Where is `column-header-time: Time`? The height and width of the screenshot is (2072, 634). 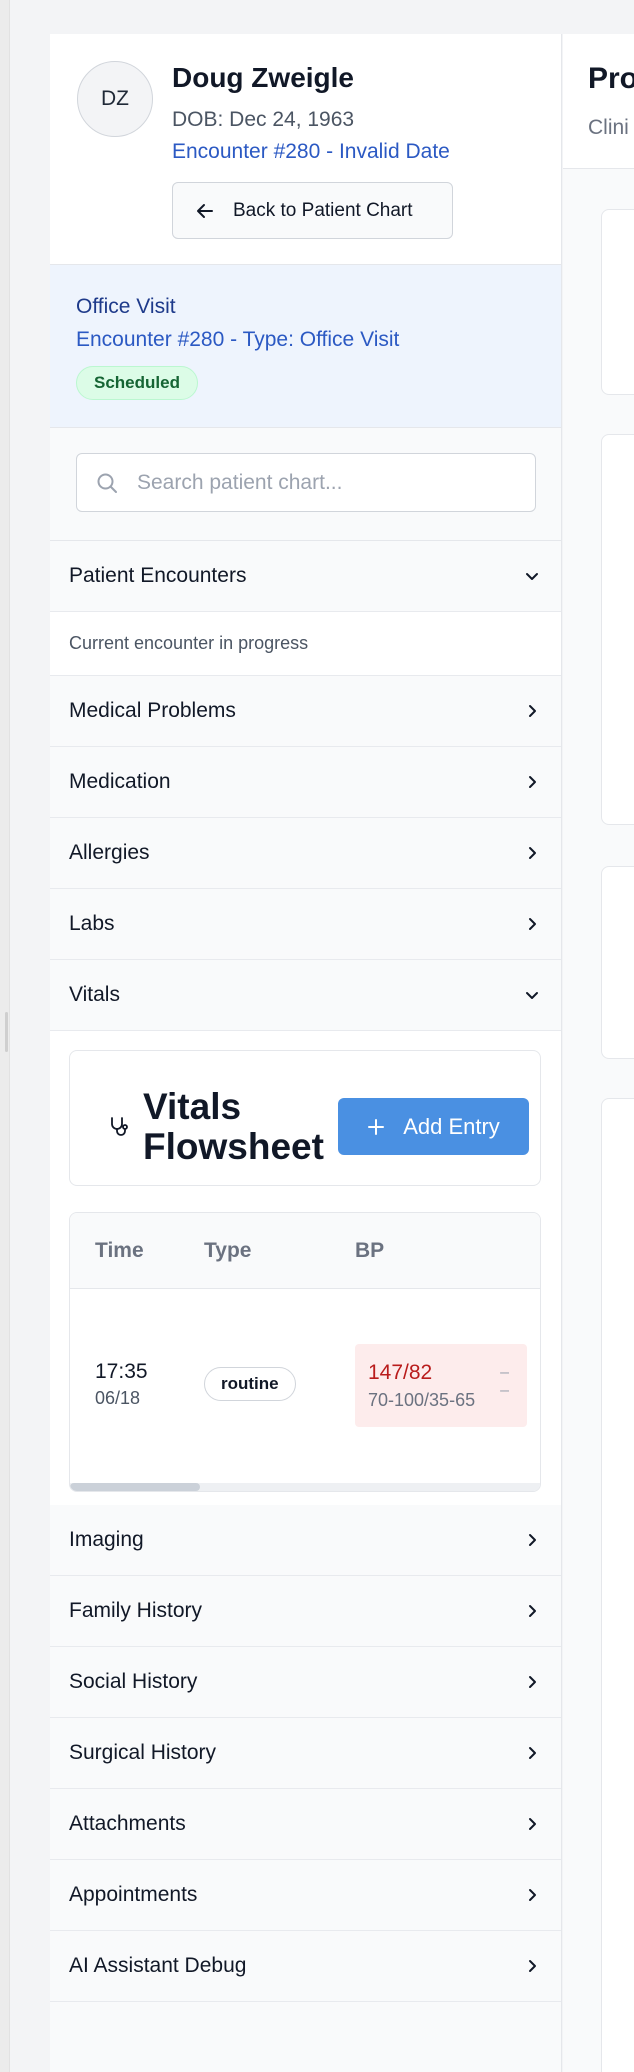
column-header-time: Time is located at coordinates (119, 1251).